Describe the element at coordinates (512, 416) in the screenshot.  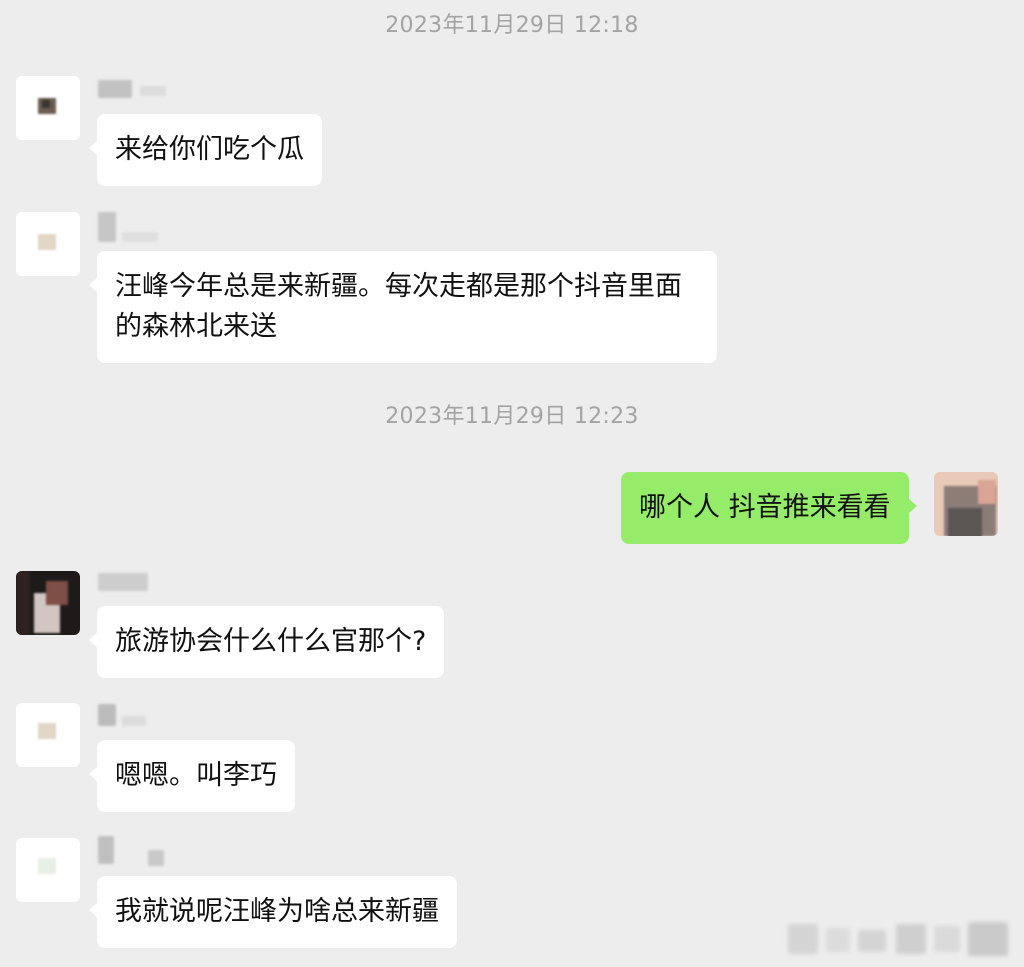
I see `timestamp: 2023年11月29日 12:23` at that location.